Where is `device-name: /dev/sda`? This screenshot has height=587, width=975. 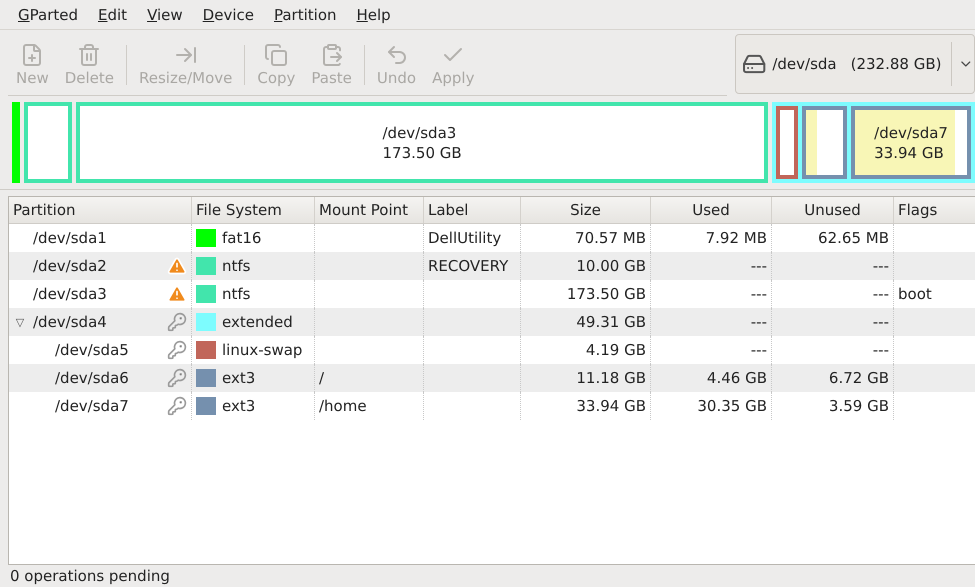 device-name: /dev/sda is located at coordinates (804, 64).